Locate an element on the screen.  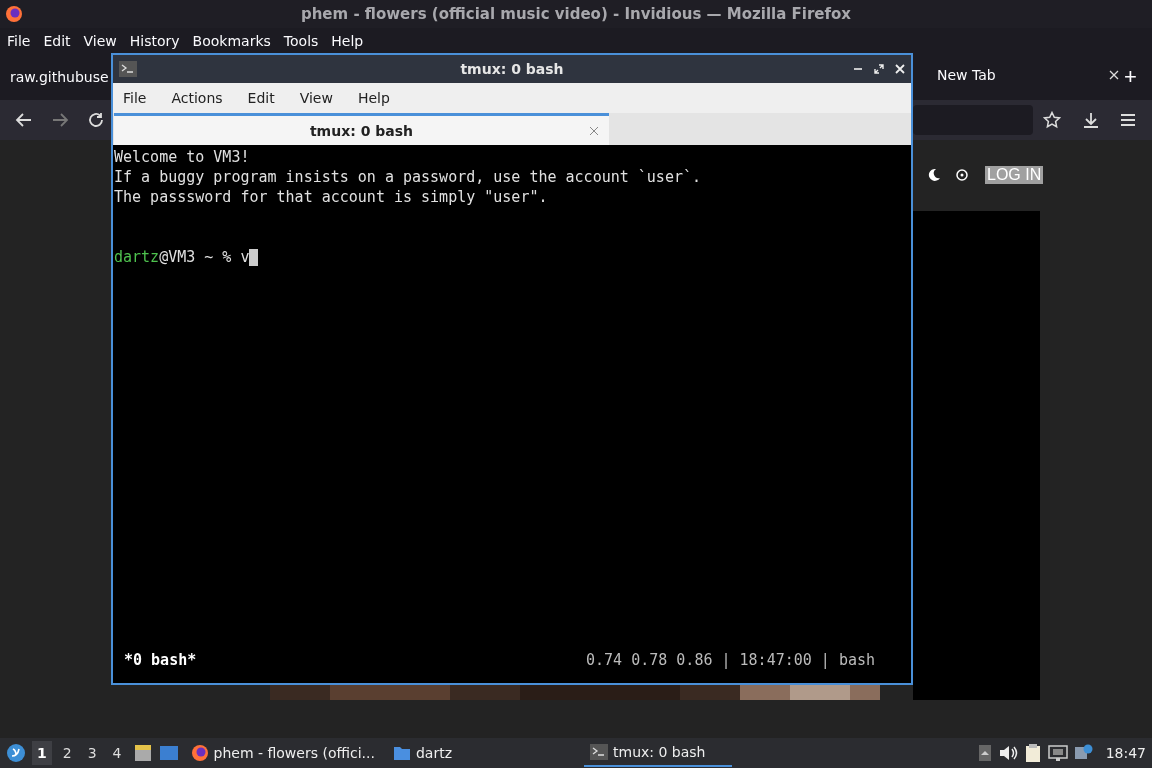
browser-tab: raw.githubuse is located at coordinates (54, 77).